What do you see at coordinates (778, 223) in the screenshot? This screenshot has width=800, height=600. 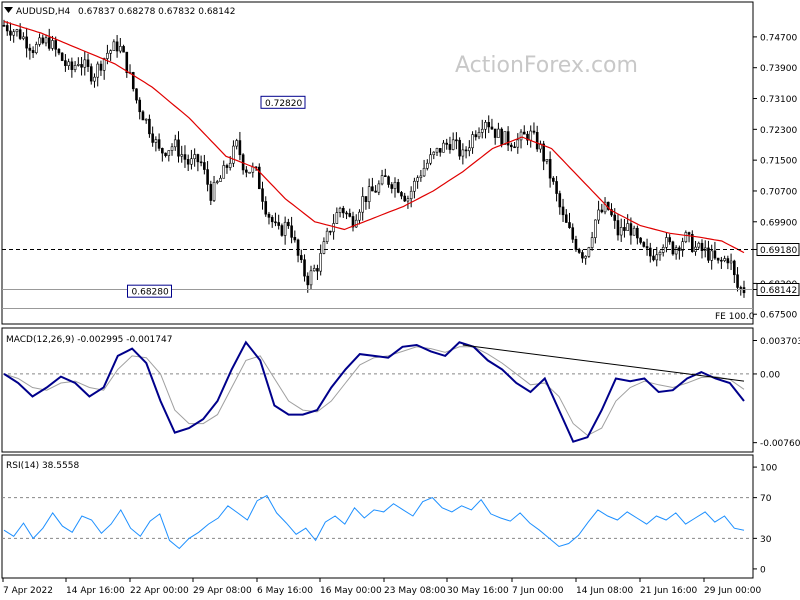 I see `y-tick-label: 0.69900` at bounding box center [778, 223].